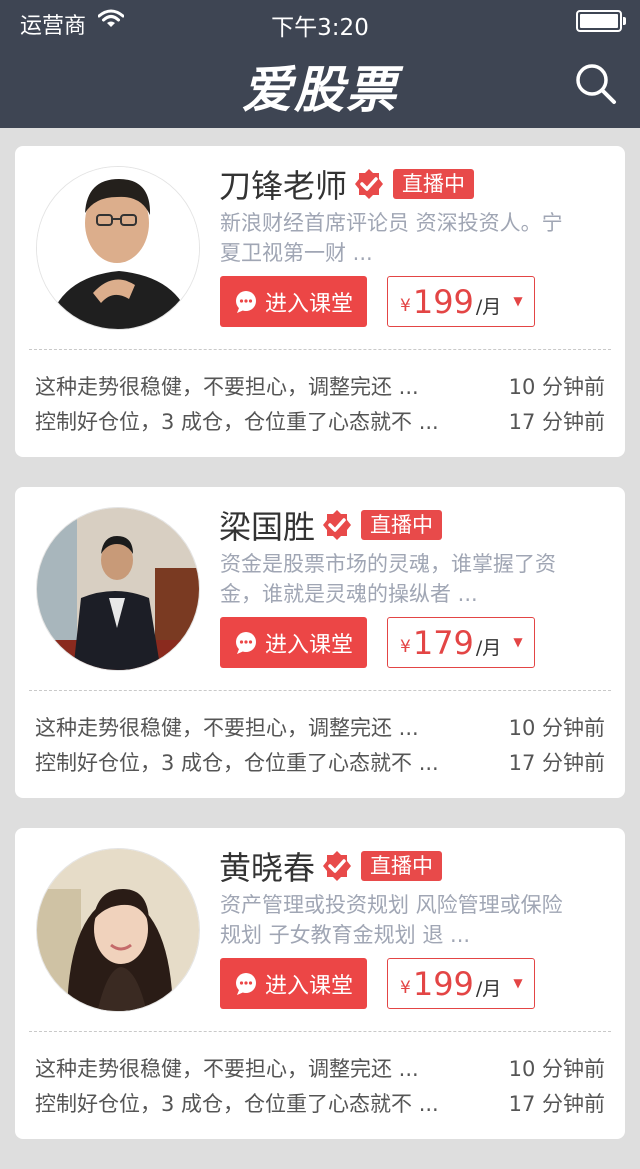 This screenshot has height=1169, width=640. I want to click on teacher-name: 刀锋老师, so click(283, 186).